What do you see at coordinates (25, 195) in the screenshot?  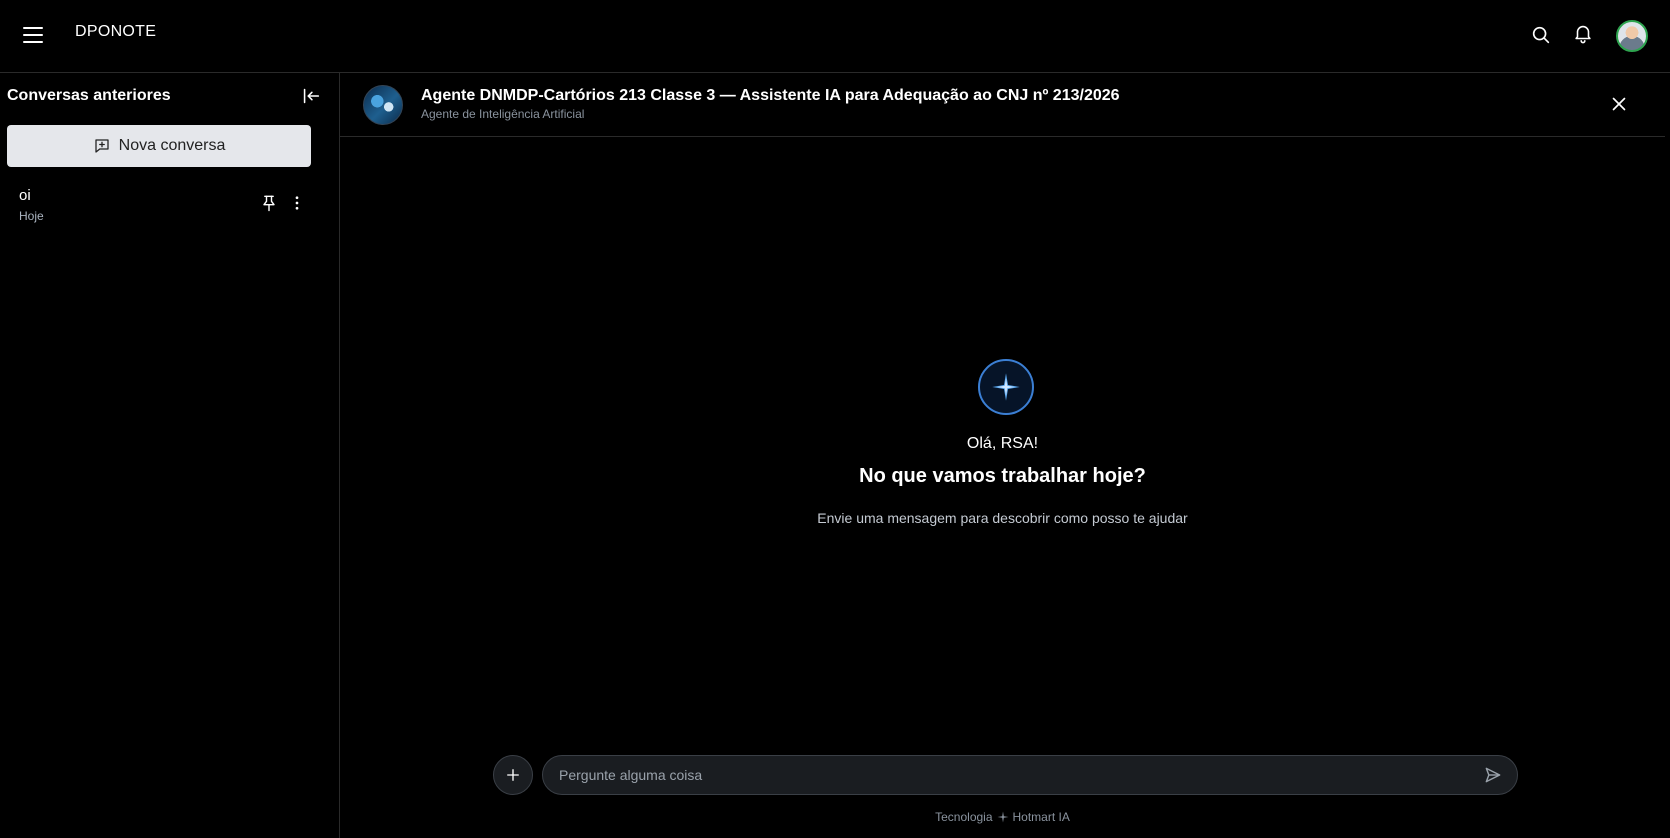 I see `conversation-title: oi` at bounding box center [25, 195].